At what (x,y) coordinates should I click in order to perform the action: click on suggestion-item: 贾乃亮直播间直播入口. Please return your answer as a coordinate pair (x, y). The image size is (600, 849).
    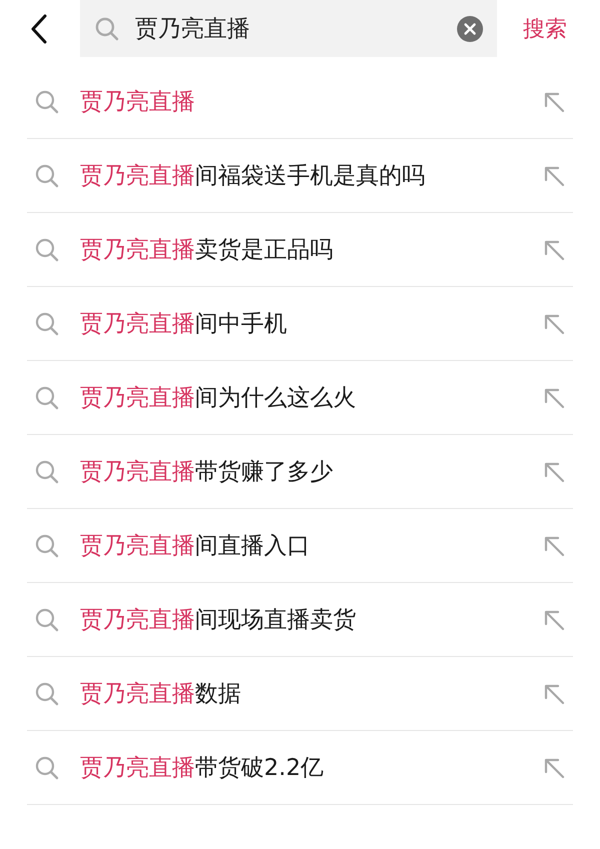
    Looking at the image, I should click on (301, 545).